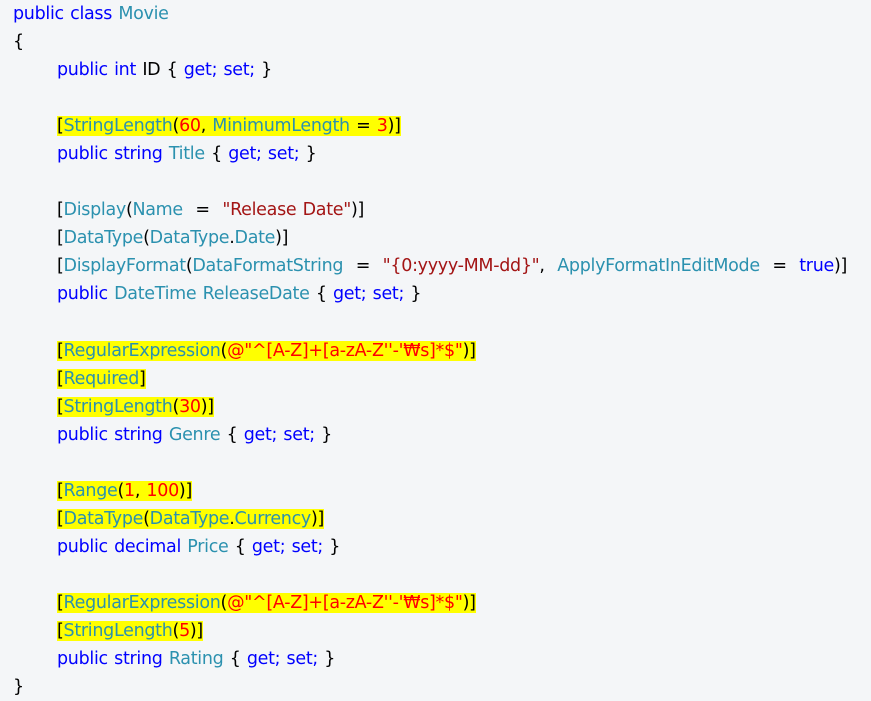 The width and height of the screenshot is (871, 701). I want to click on code-token: RegularExpression, so click(142, 602).